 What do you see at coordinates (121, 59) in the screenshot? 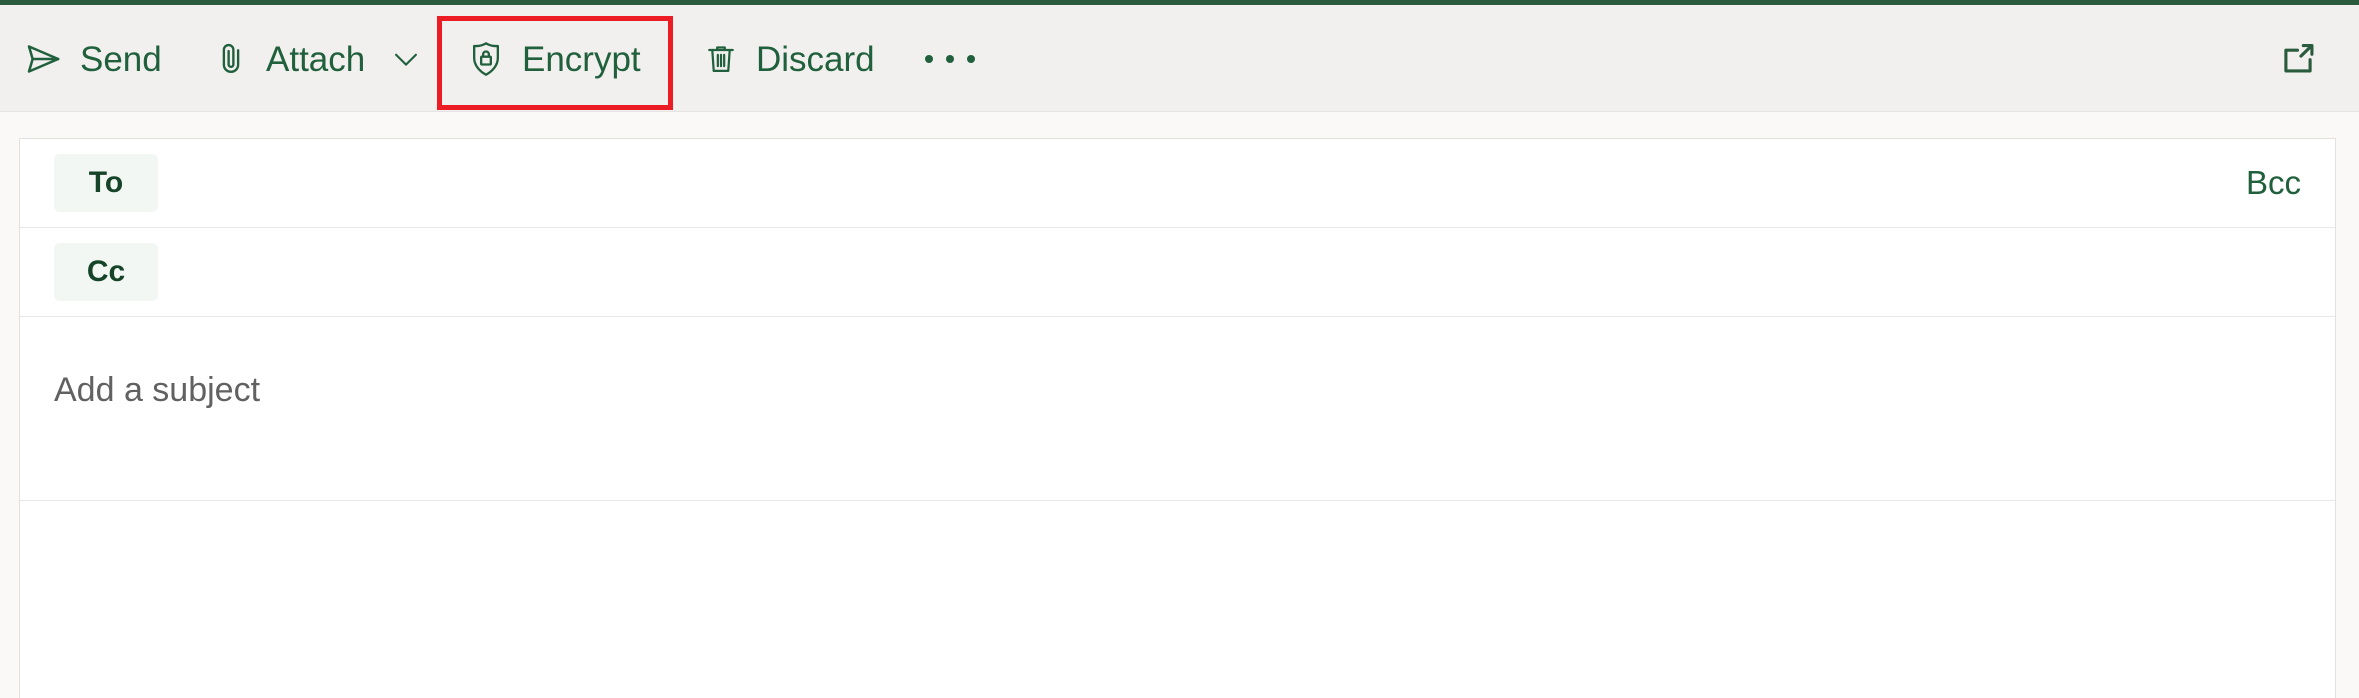
I see `send-button-label: Send` at bounding box center [121, 59].